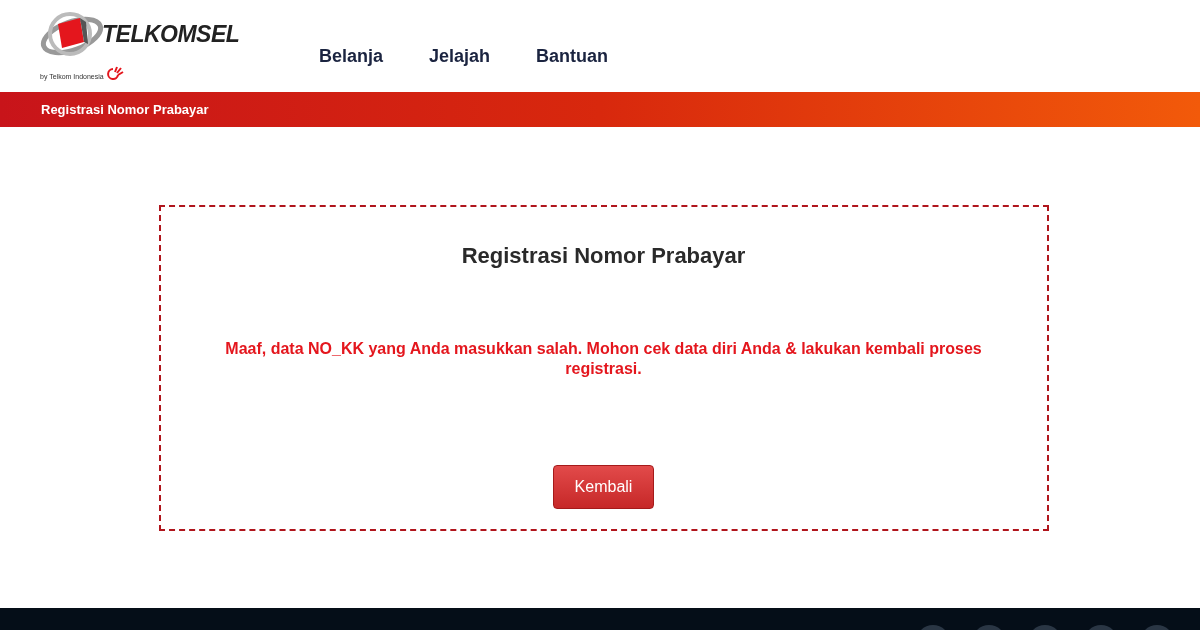 The image size is (1200, 630). I want to click on nav-link: Belanja, so click(351, 56).